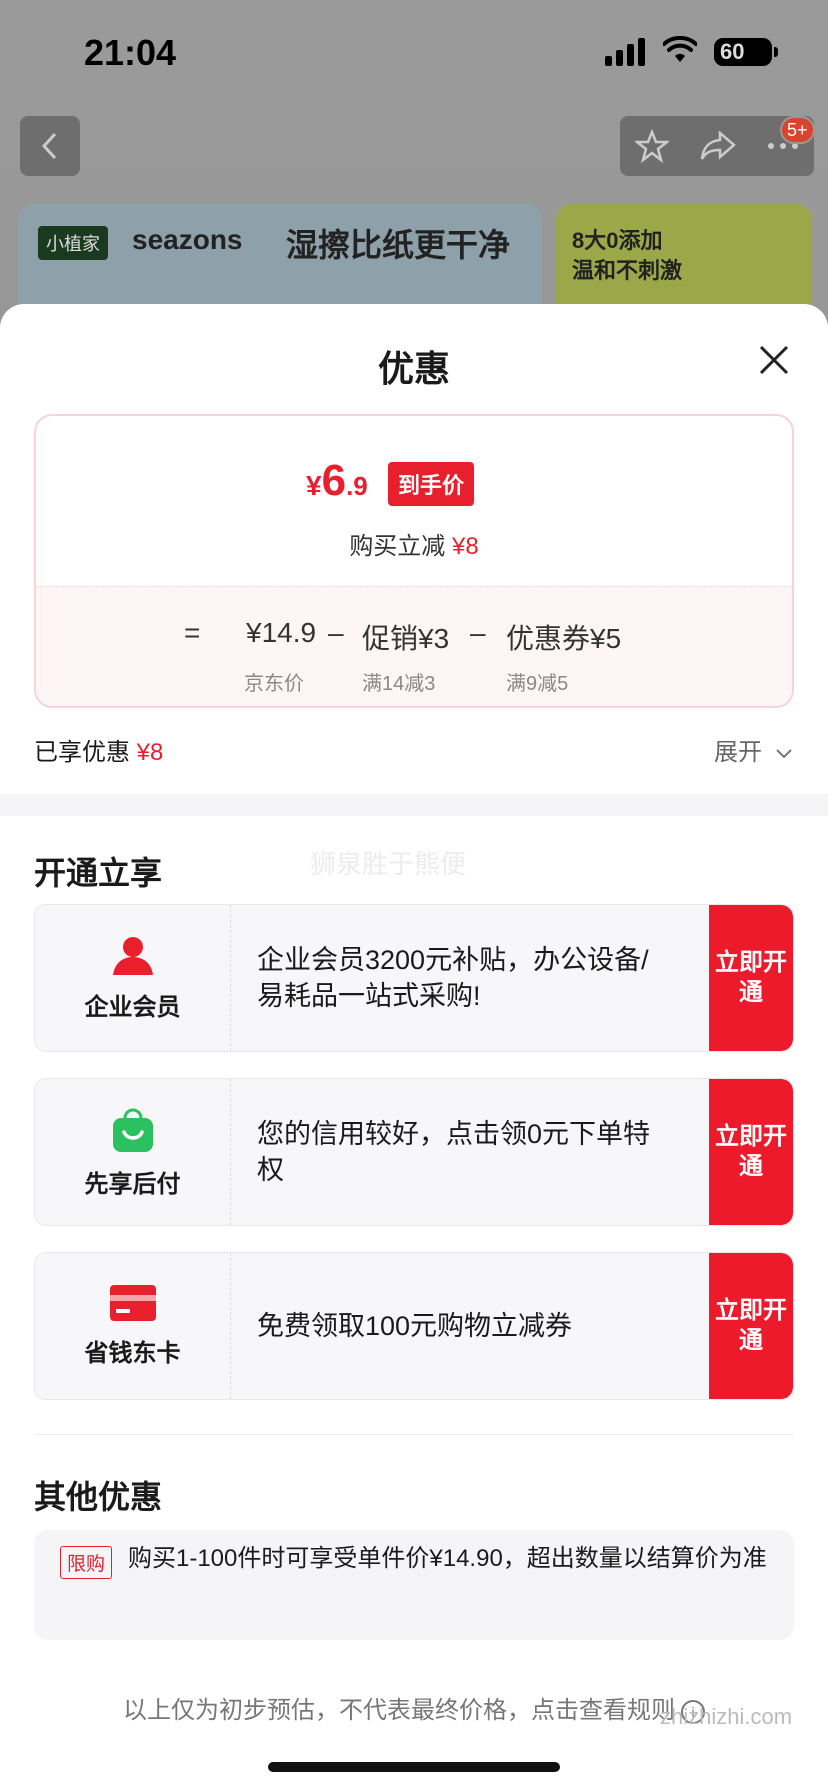 The height and width of the screenshot is (1792, 828). Describe the element at coordinates (132, 1007) in the screenshot. I see `offer-name: 企业会员` at that location.